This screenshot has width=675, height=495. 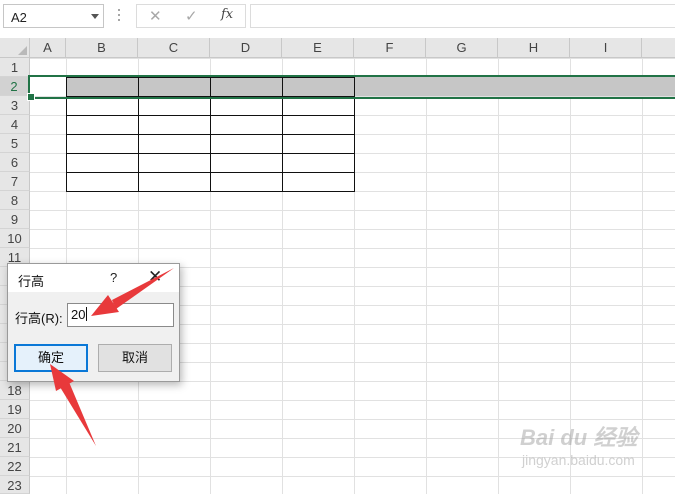 I want to click on row-header: 18, so click(x=15, y=390).